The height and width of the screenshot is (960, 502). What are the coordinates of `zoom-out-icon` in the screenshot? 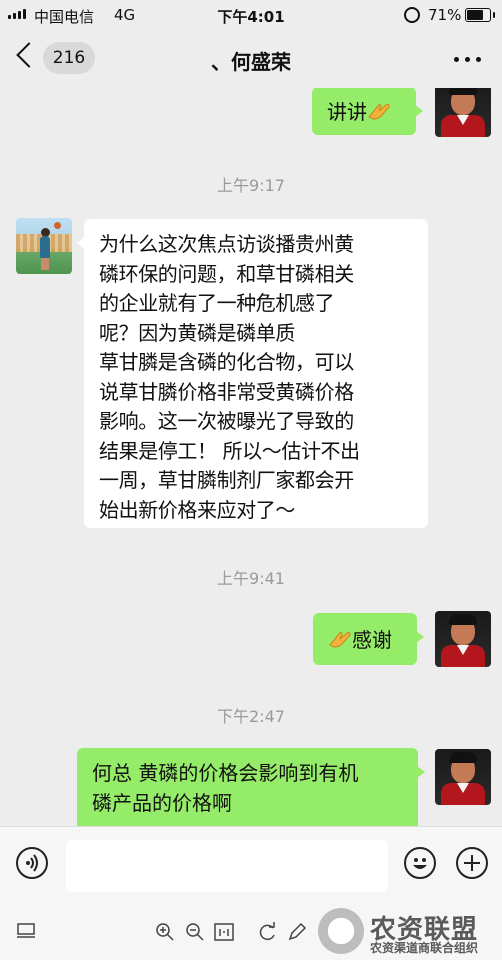 It's located at (195, 932).